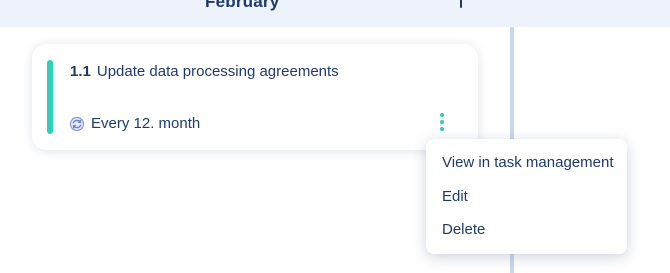 This screenshot has width=670, height=273. I want to click on menu-item-view-in-task-management: View in task management, so click(527, 162).